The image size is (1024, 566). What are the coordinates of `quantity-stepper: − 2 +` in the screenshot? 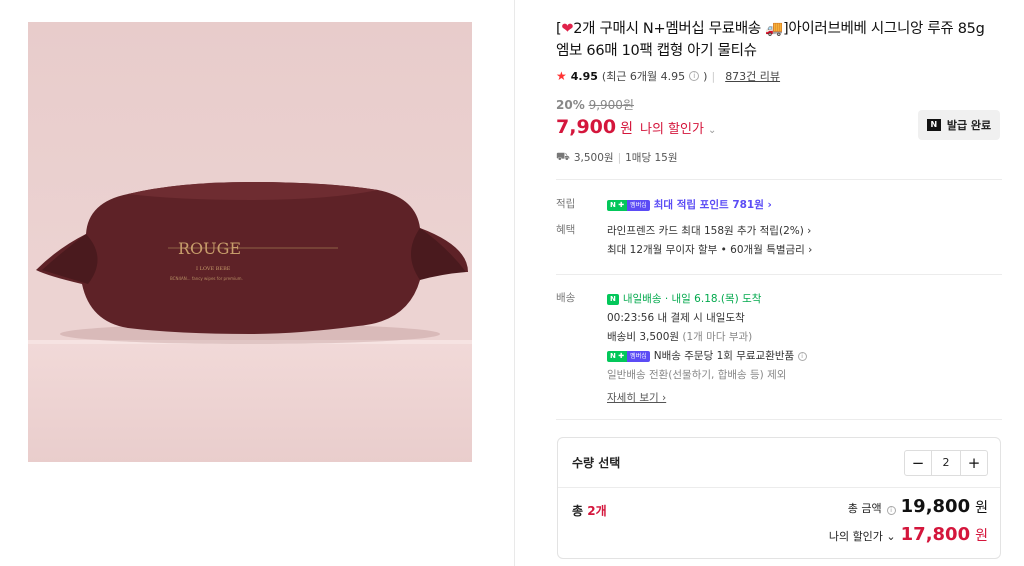 It's located at (946, 462).